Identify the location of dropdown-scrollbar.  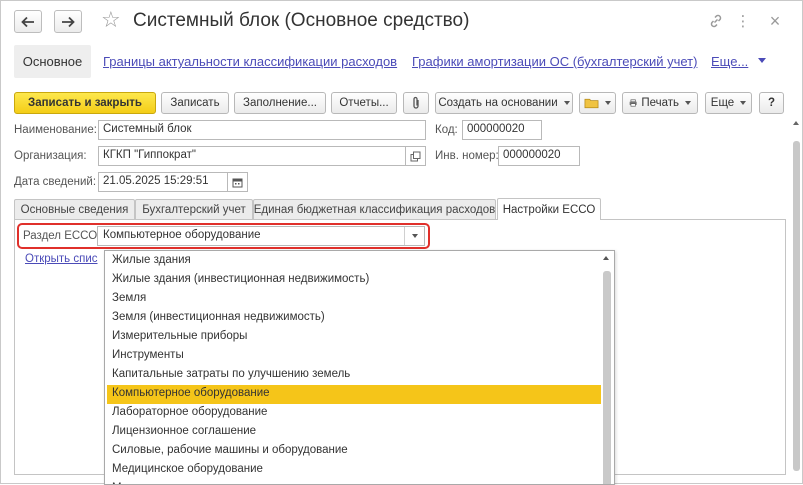
(607, 368).